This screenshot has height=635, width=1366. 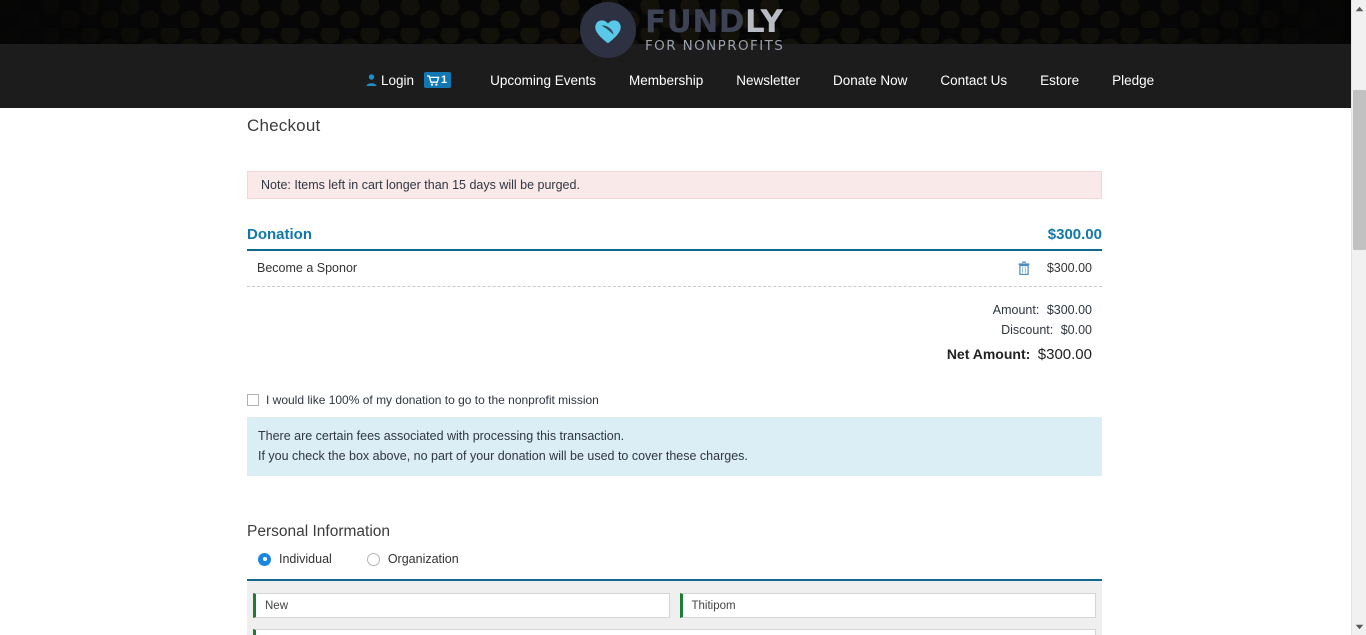 I want to click on logo-tagline: FOR NONPROFITS, so click(x=715, y=45).